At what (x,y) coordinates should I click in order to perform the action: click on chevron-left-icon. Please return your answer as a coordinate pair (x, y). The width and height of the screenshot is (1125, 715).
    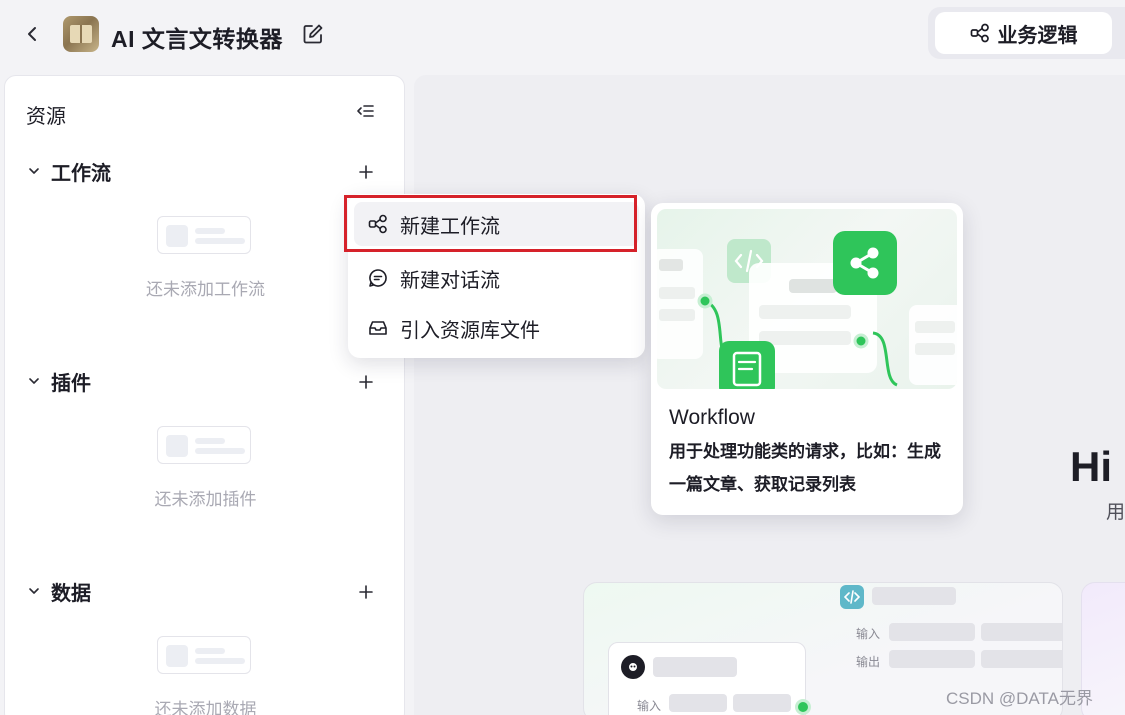
    Looking at the image, I should click on (32, 34).